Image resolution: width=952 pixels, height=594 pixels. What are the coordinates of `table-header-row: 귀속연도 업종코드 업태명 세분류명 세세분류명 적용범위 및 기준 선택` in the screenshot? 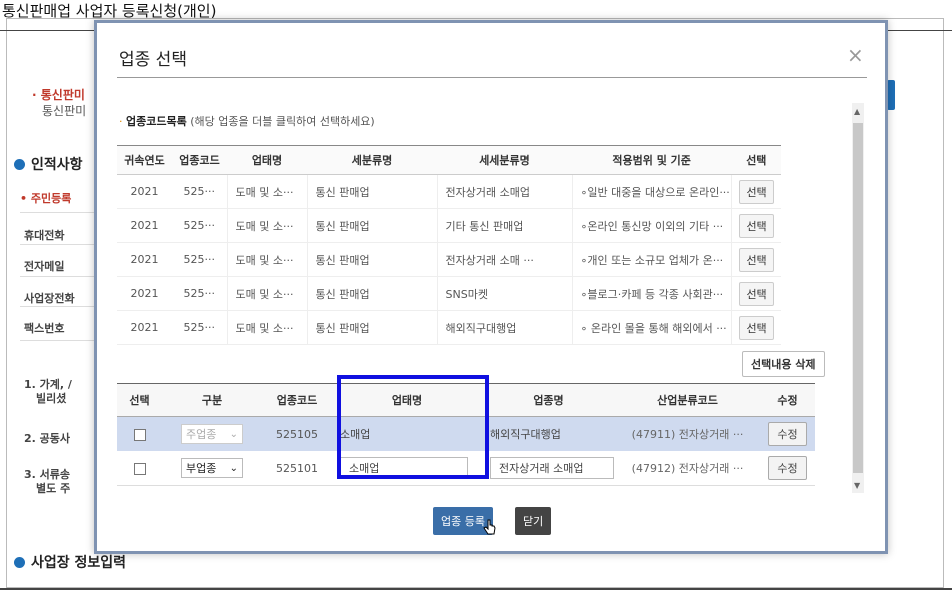 It's located at (449, 160).